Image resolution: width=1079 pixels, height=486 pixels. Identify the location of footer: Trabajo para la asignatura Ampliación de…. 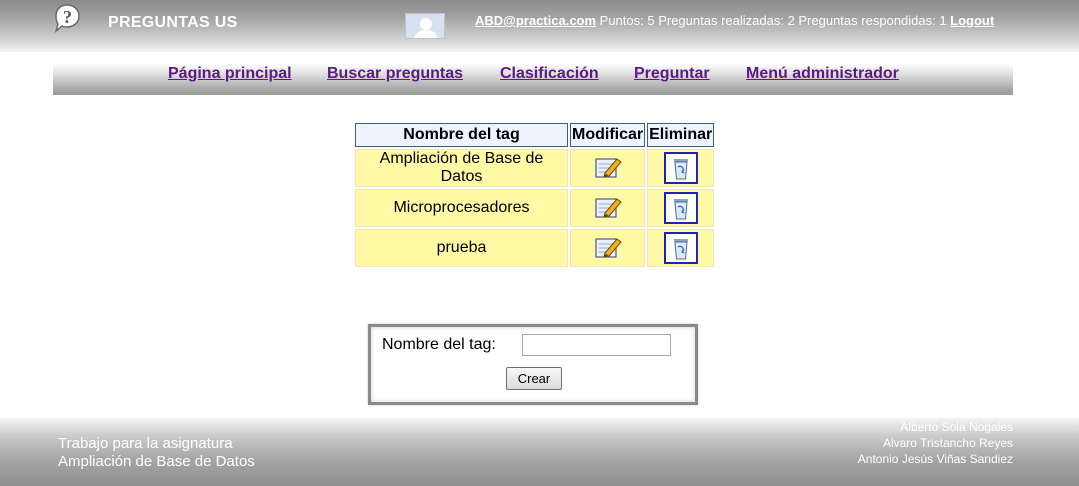
(539, 452).